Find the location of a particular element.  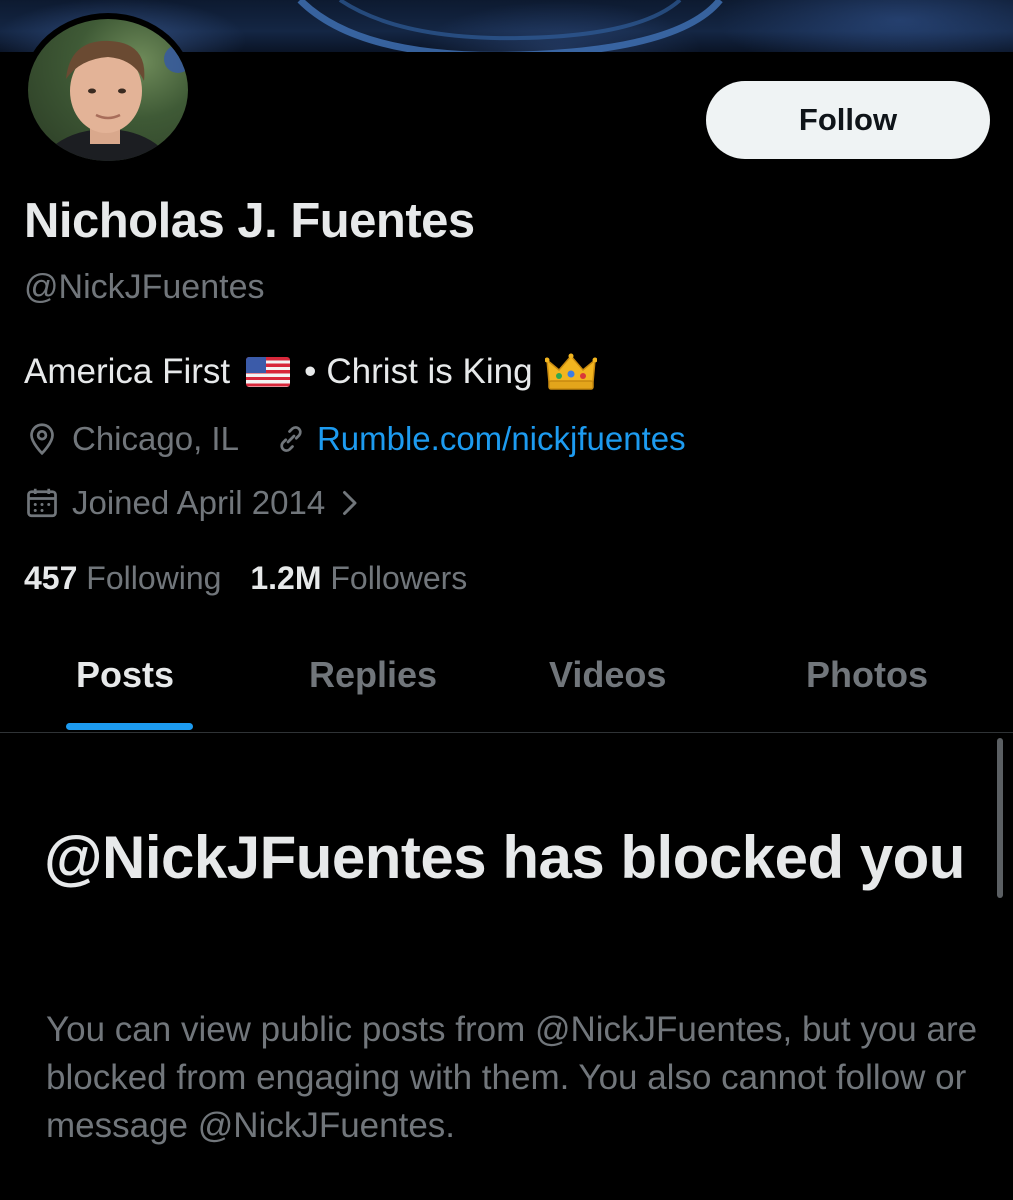

follow-button: Follow is located at coordinates (848, 120).